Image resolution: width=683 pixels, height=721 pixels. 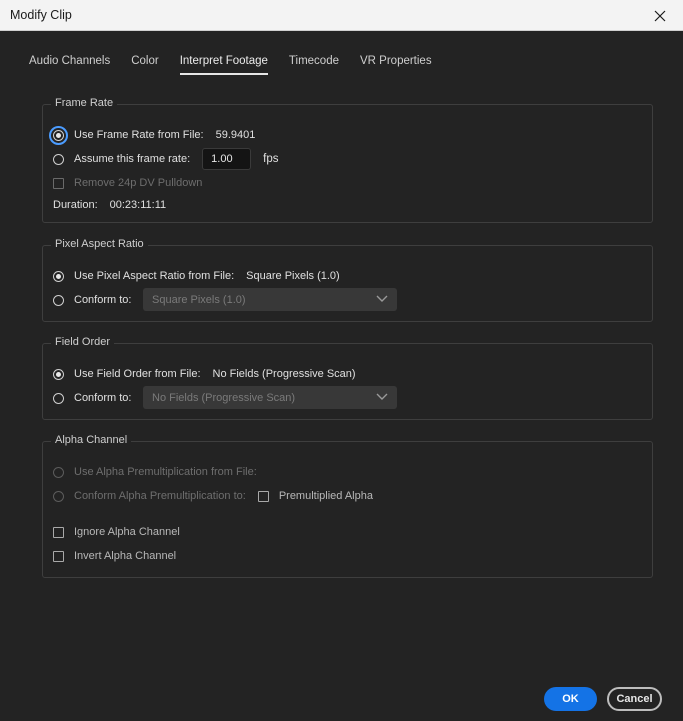 What do you see at coordinates (224, 397) in the screenshot?
I see `conform-field-order-select-value: No Fields (Progressive Scan)` at bounding box center [224, 397].